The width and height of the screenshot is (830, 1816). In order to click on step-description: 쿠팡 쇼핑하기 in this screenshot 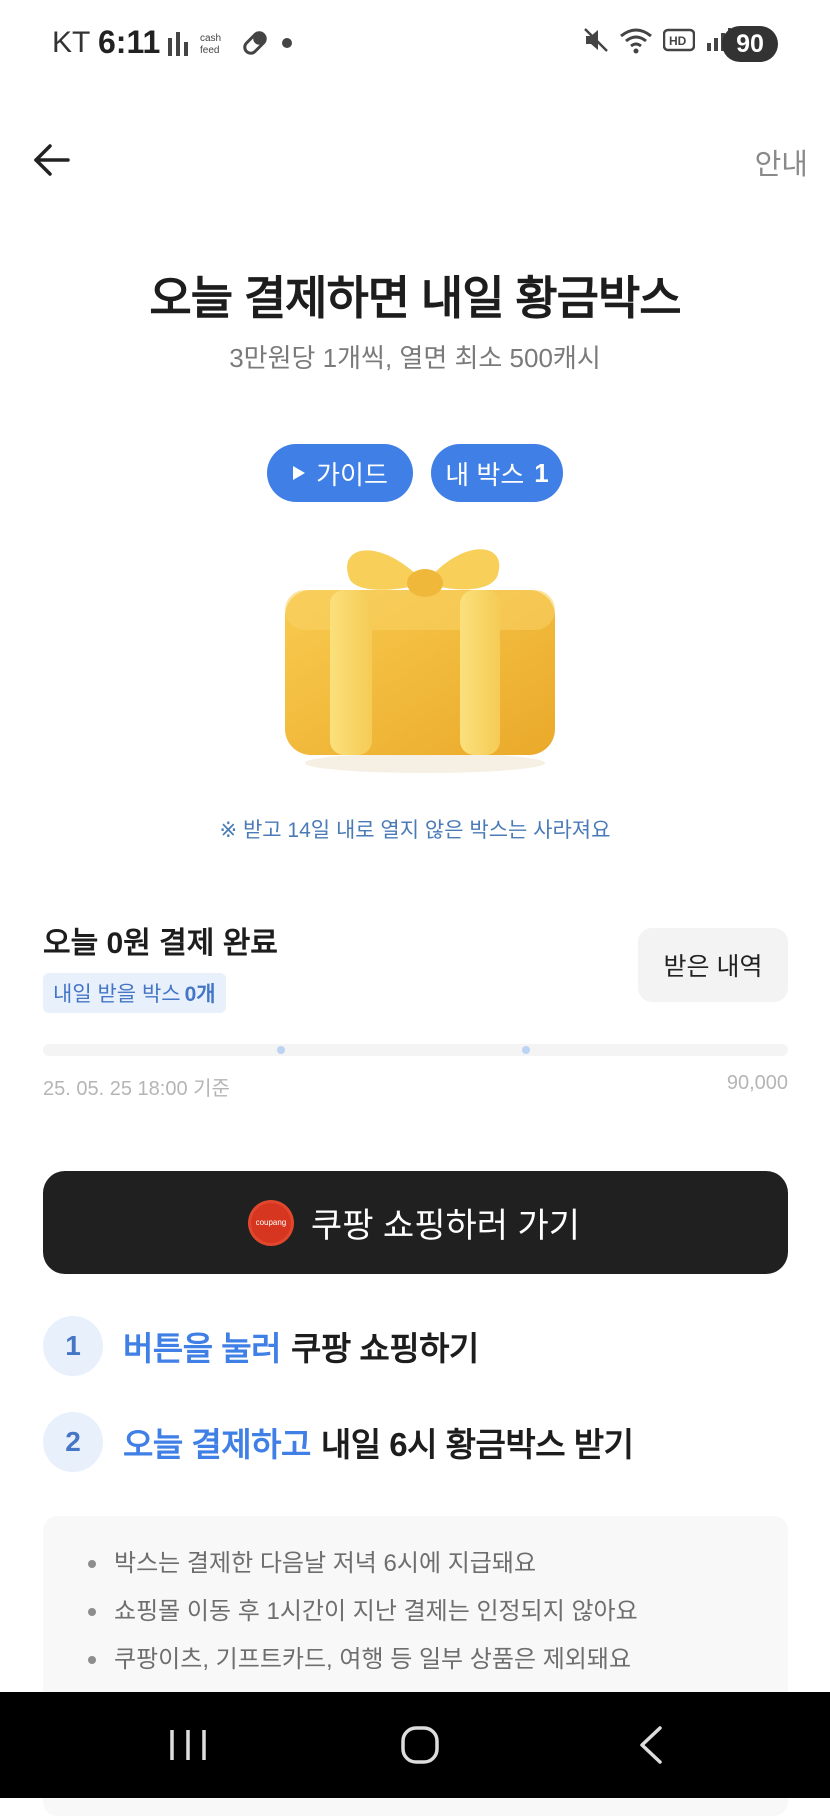, I will do `click(384, 1348)`.